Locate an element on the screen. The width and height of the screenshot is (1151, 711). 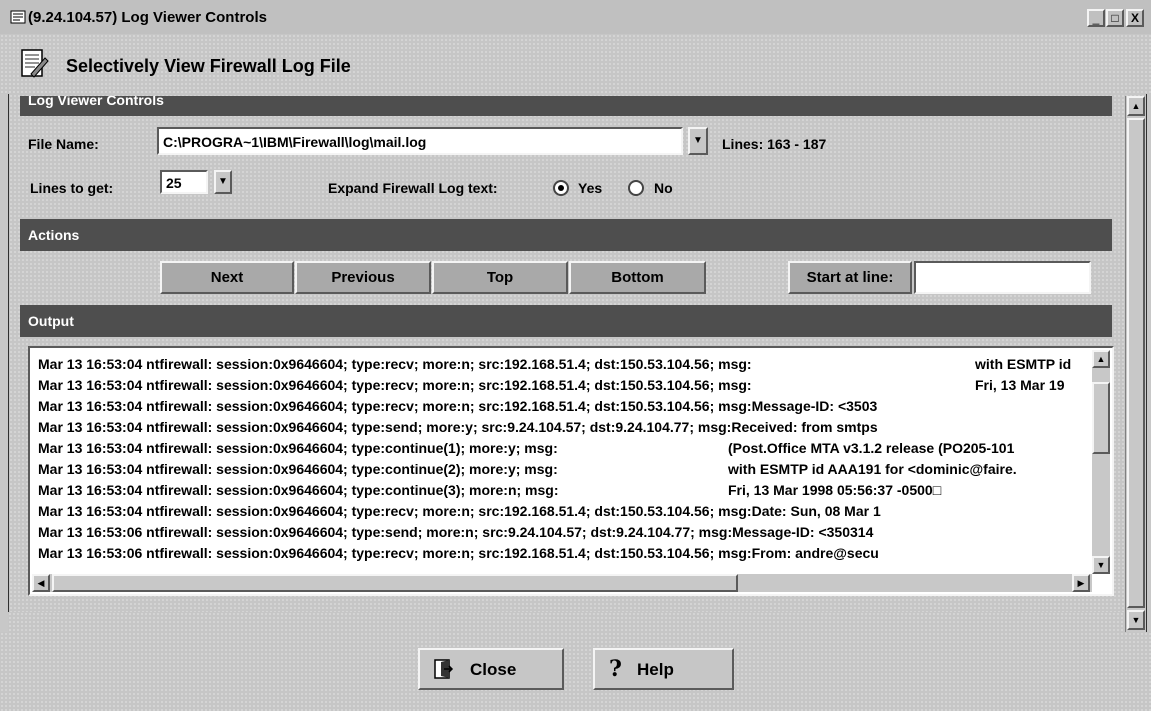
expand-log-text-label: Expand Firewall Log text: is located at coordinates (413, 188).